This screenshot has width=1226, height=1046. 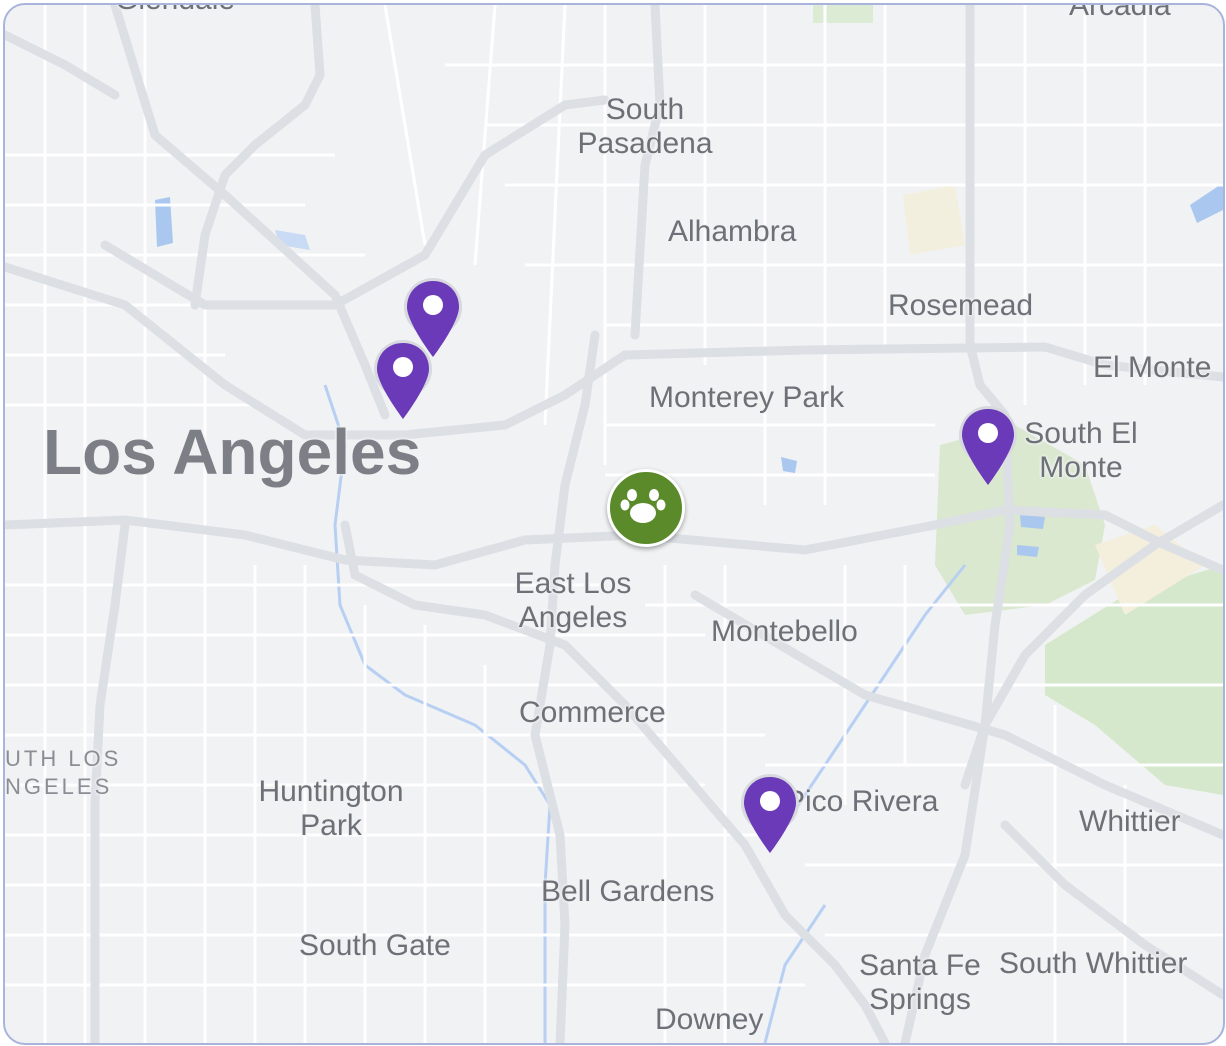 I want to click on place-label-downey: Downey, so click(x=709, y=1019).